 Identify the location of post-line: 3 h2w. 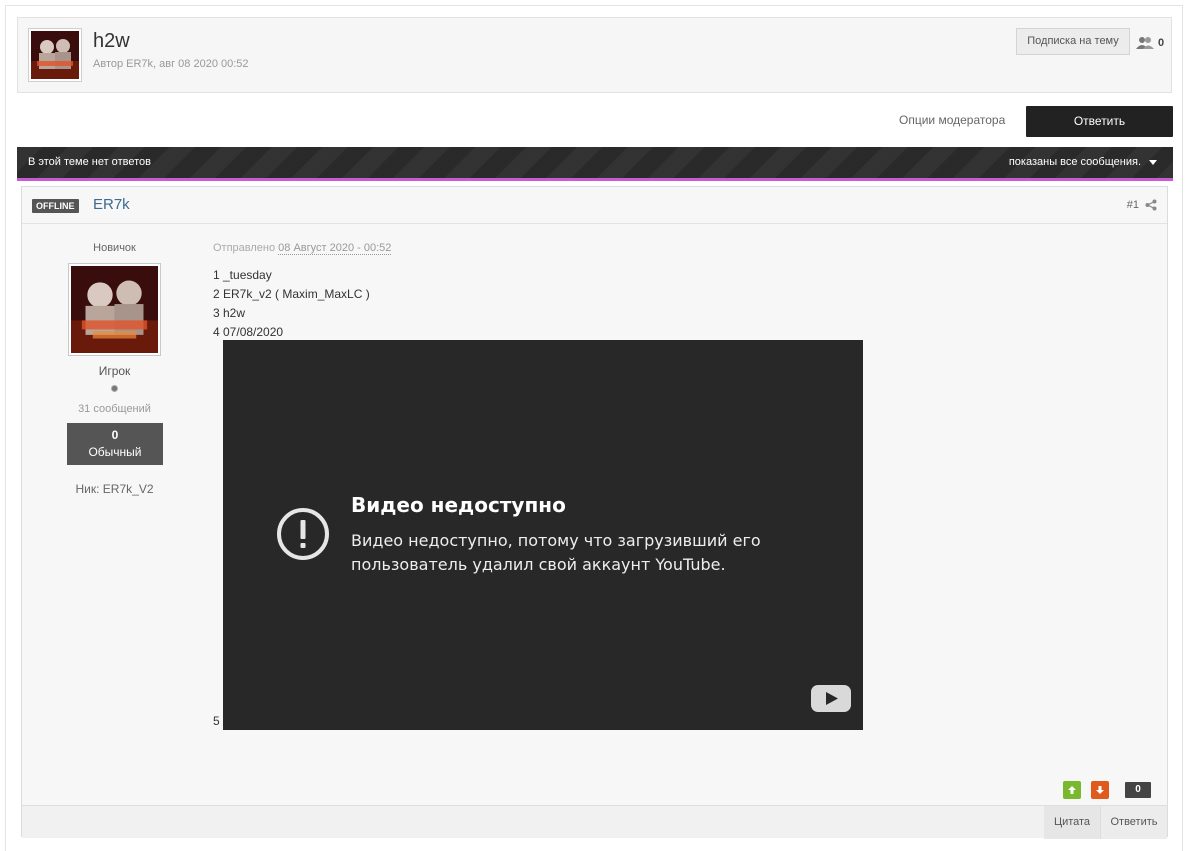
(229, 313).